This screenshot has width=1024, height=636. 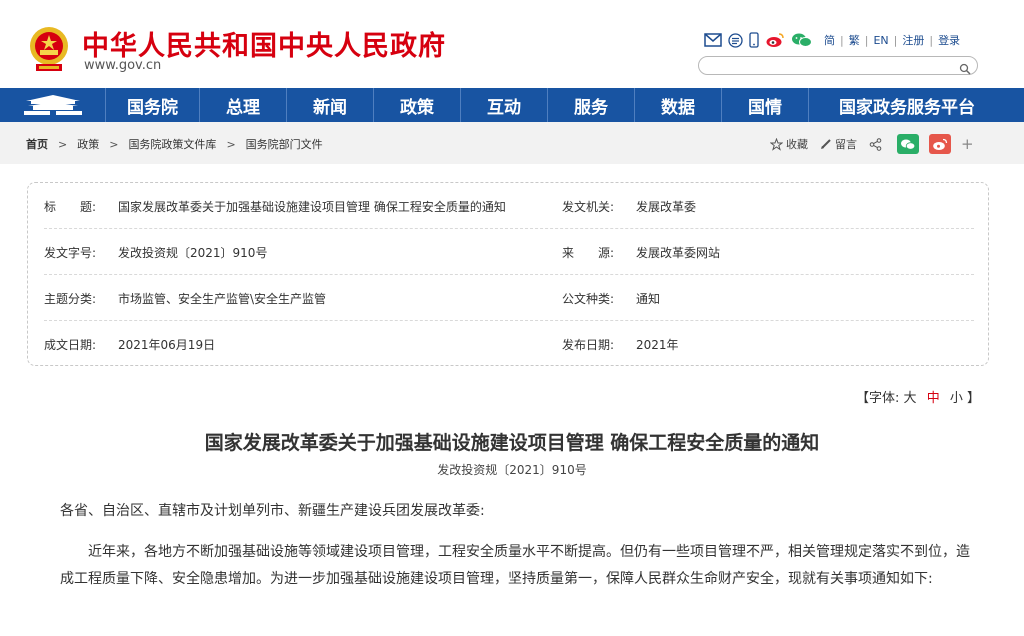 I want to click on search-input, so click(x=838, y=65).